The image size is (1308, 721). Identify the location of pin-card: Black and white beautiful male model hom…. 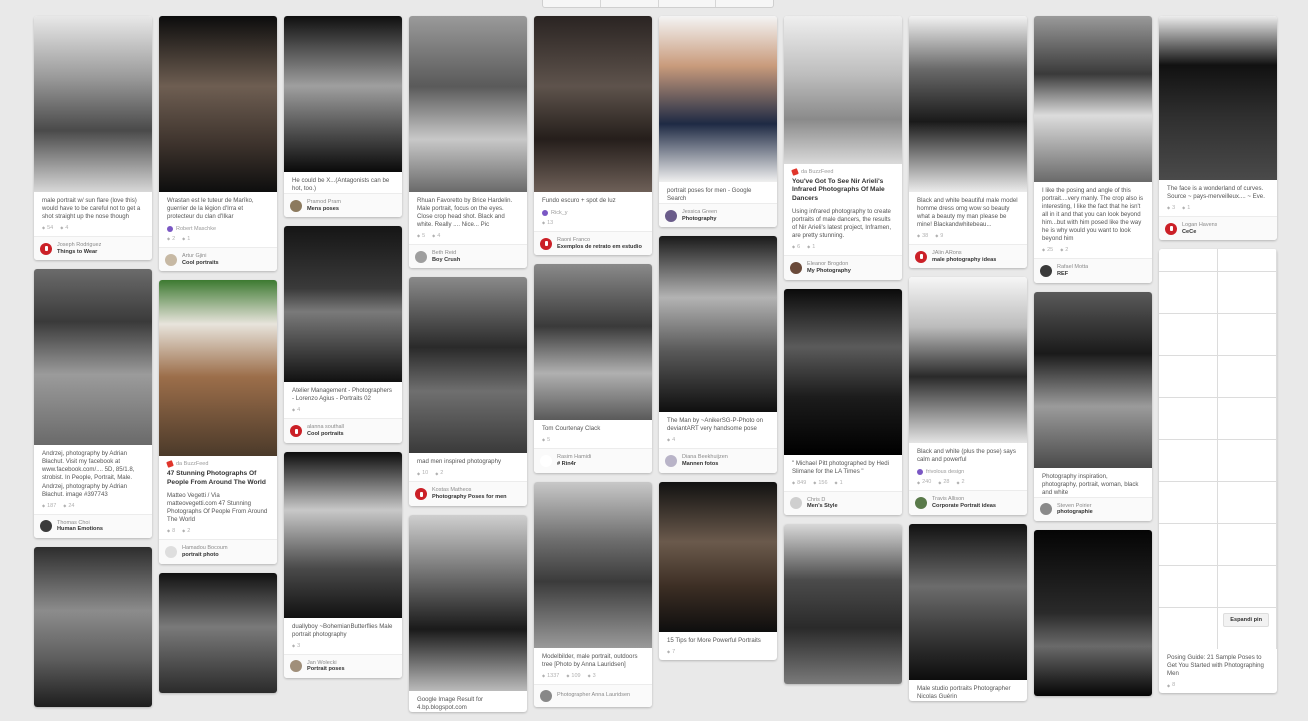
(968, 142).